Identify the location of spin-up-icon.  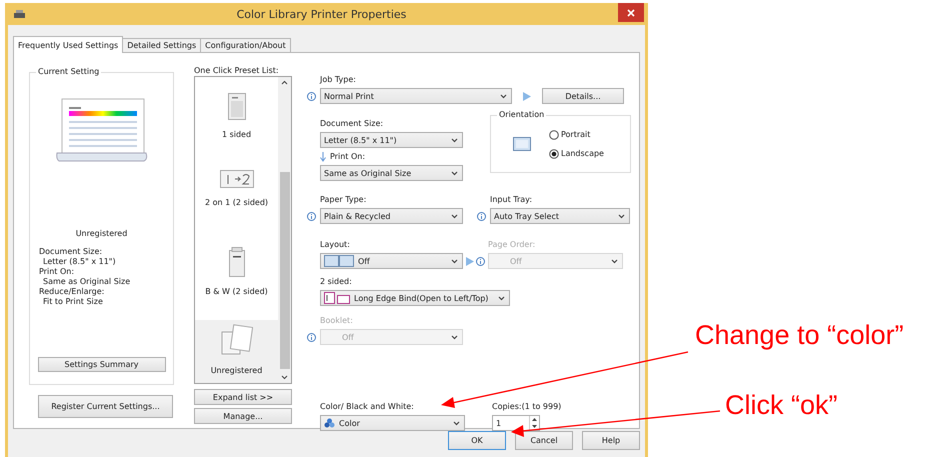
(534, 419).